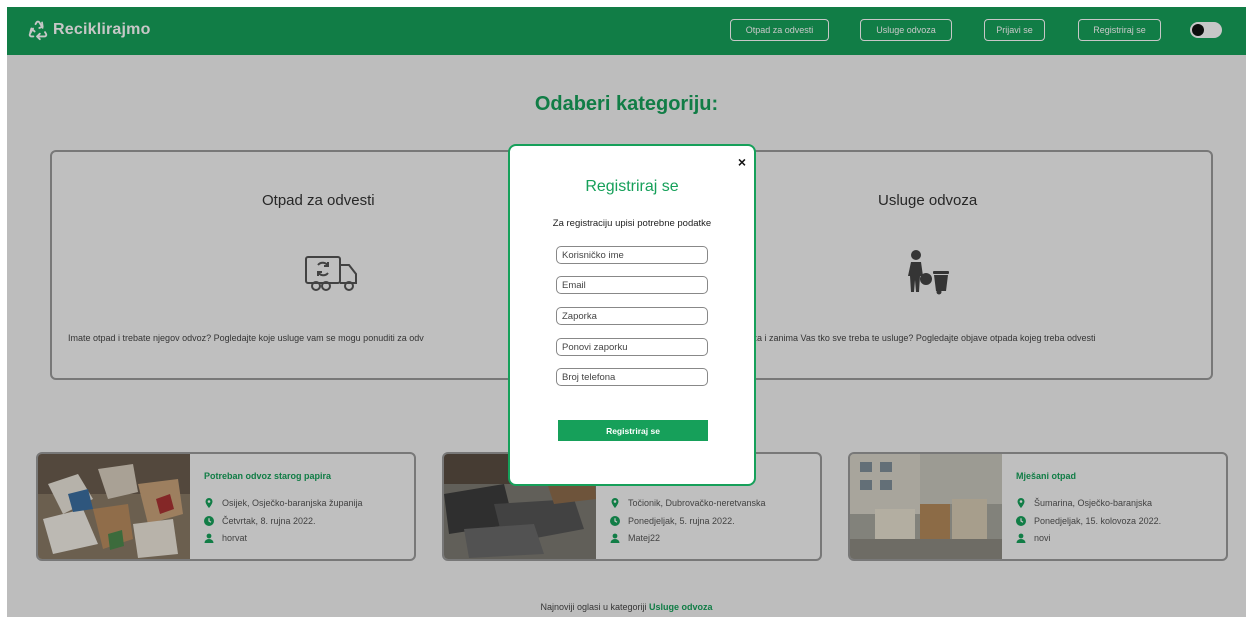 The image size is (1253, 617). What do you see at coordinates (633, 430) in the screenshot?
I see `register-submit-button: Registriraj se` at bounding box center [633, 430].